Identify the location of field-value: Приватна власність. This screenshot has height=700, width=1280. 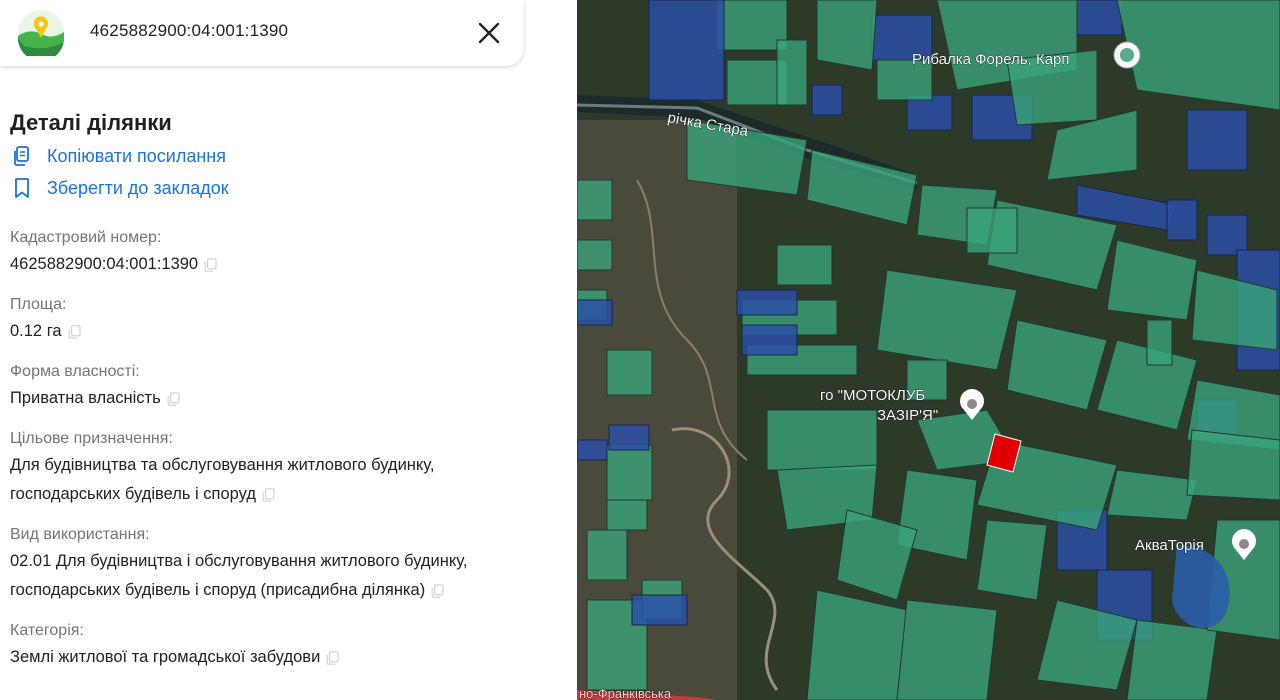
(85, 398).